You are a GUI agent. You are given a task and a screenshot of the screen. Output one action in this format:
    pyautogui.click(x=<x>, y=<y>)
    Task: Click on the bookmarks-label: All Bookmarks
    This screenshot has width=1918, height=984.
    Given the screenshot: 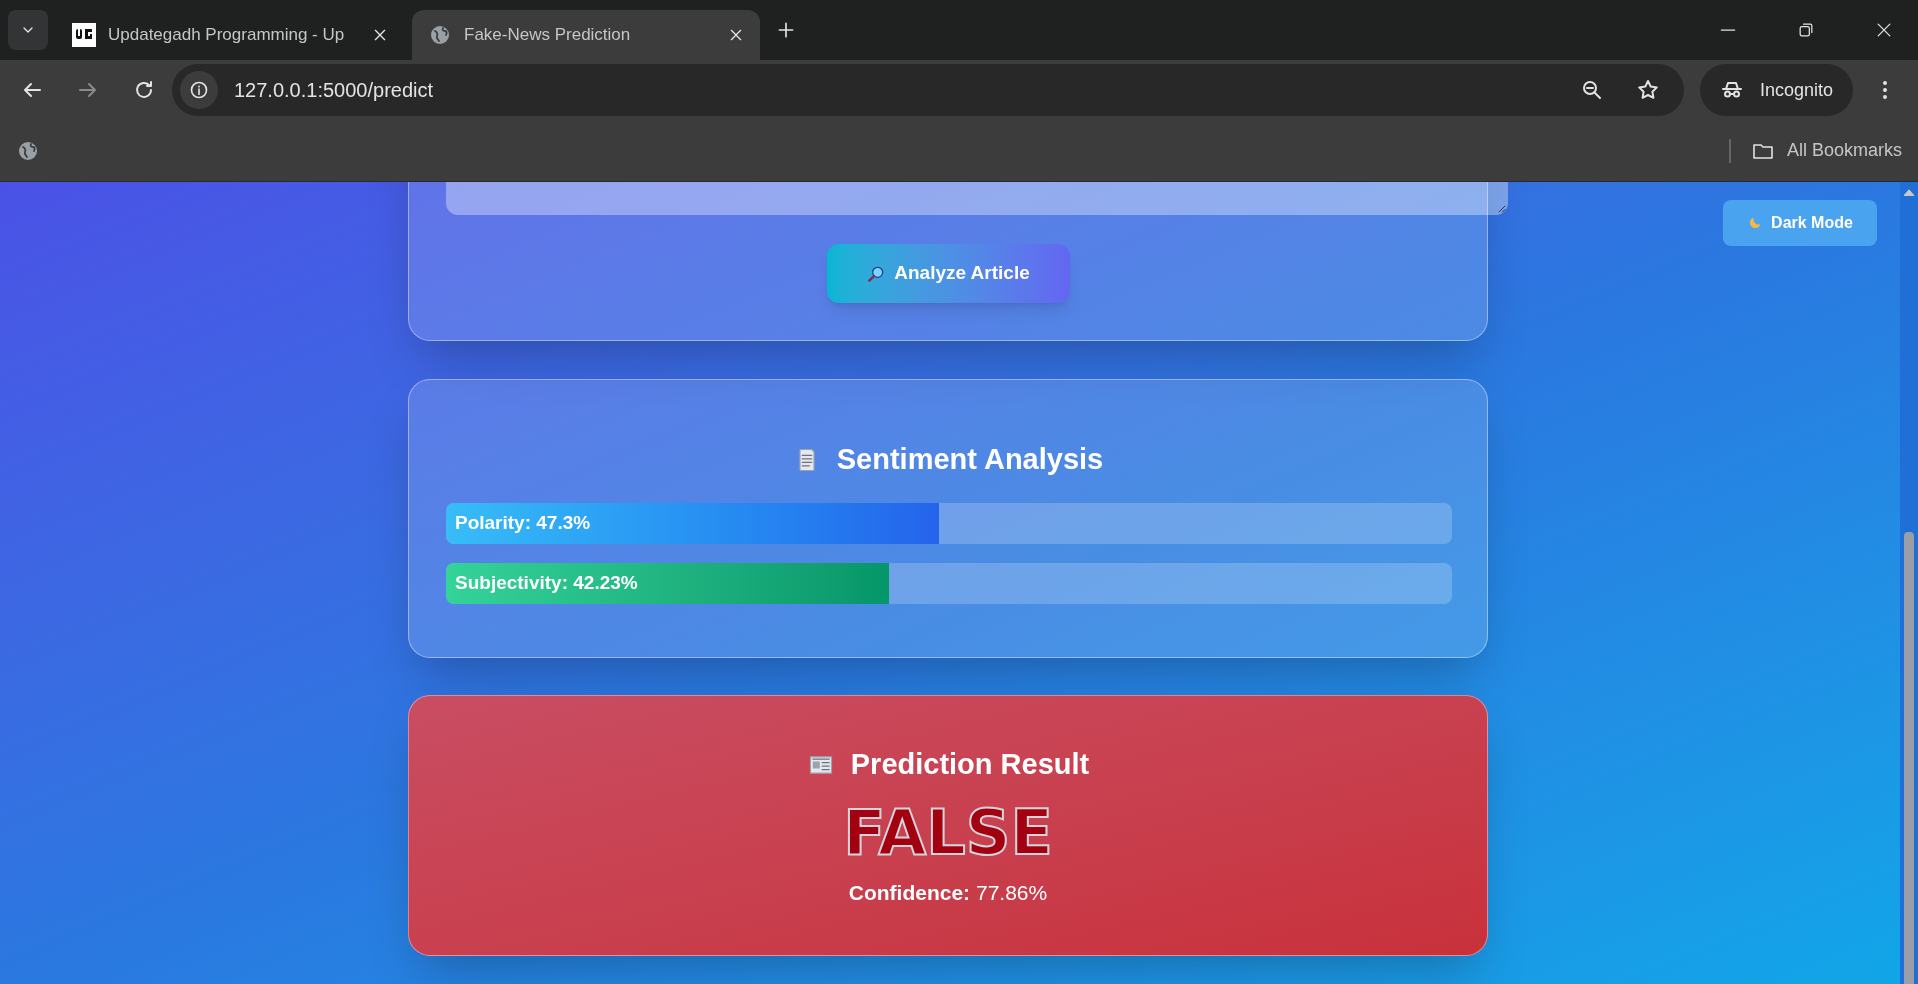 What is the action you would take?
    pyautogui.click(x=1844, y=150)
    